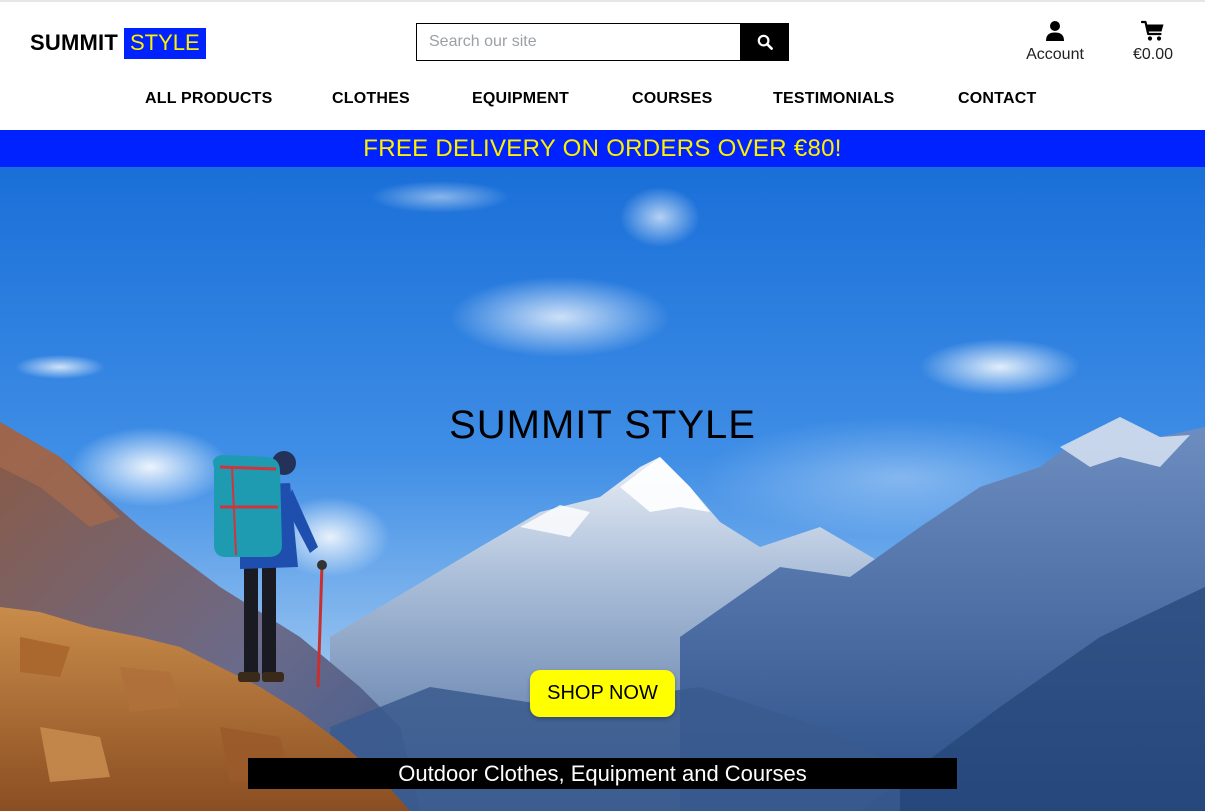  Describe the element at coordinates (208, 99) in the screenshot. I see `nav-all-products: ALL PRODUCTS` at that location.